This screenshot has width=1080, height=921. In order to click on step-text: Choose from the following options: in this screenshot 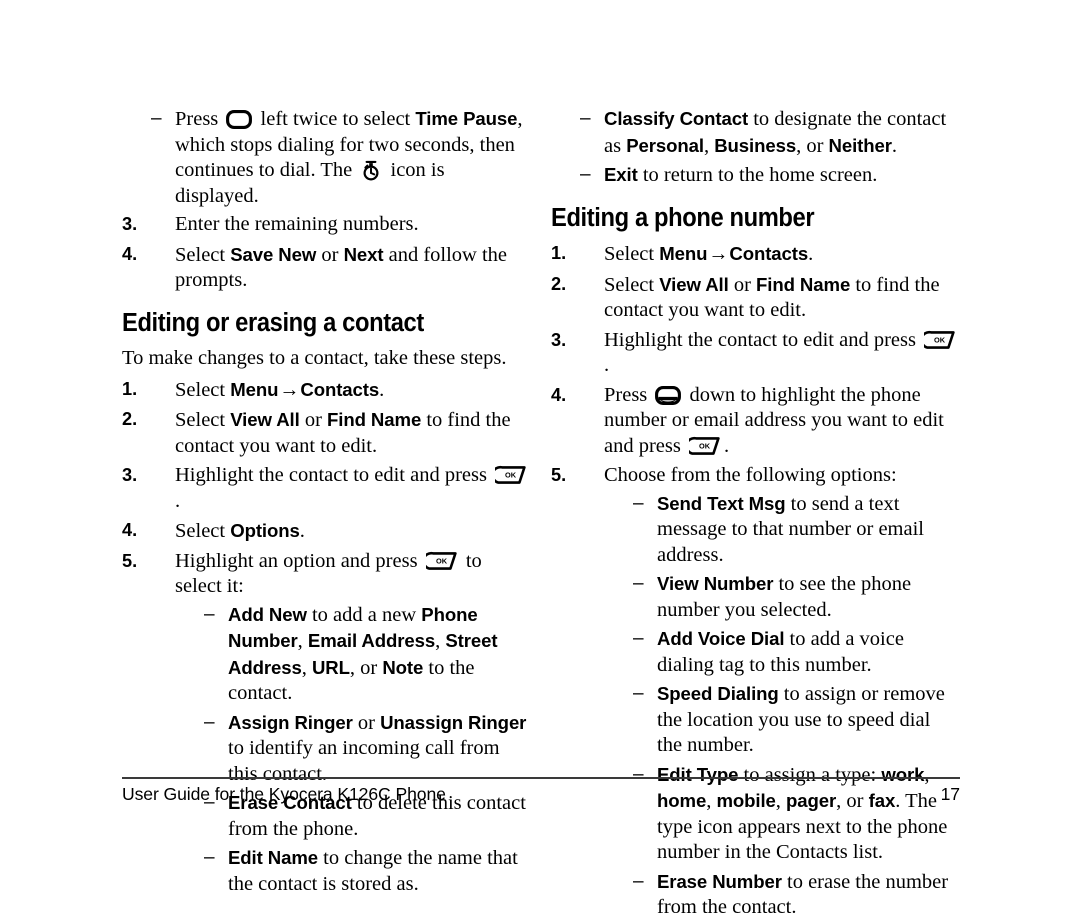, I will do `click(750, 475)`.